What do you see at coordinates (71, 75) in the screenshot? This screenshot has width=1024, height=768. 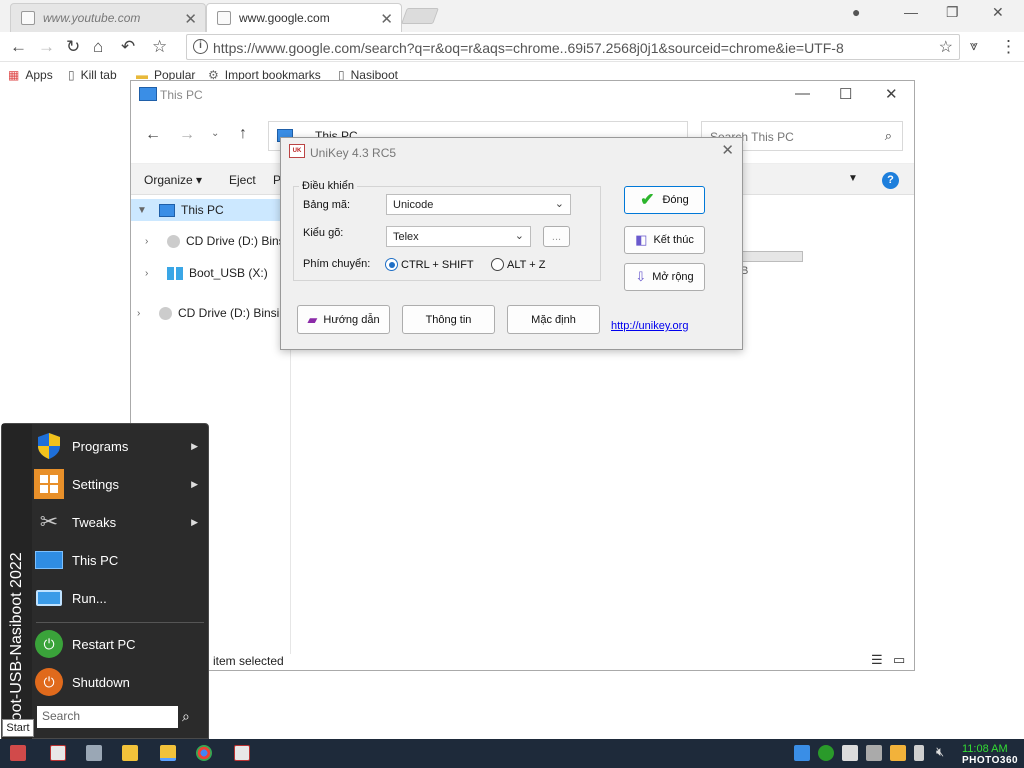 I see `page-icon: ▯` at bounding box center [71, 75].